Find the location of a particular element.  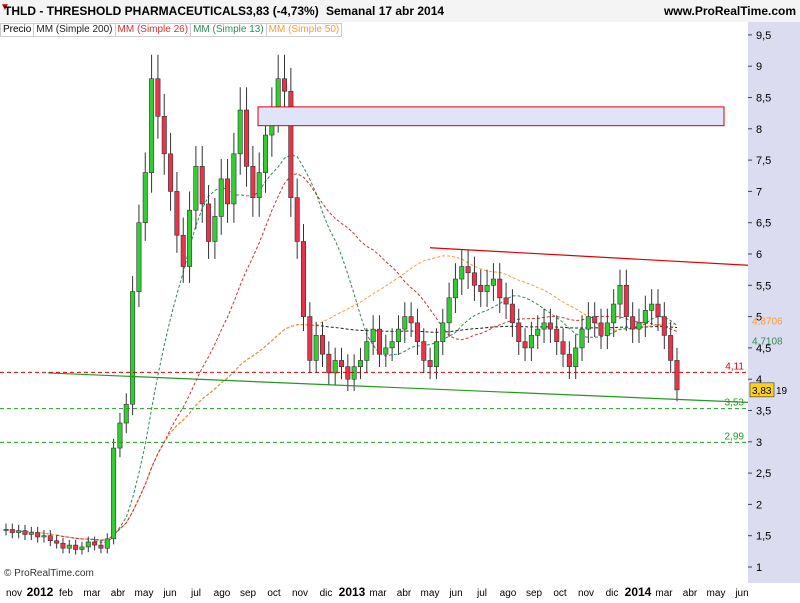

x-tick-label: 2012 is located at coordinates (40, 592).